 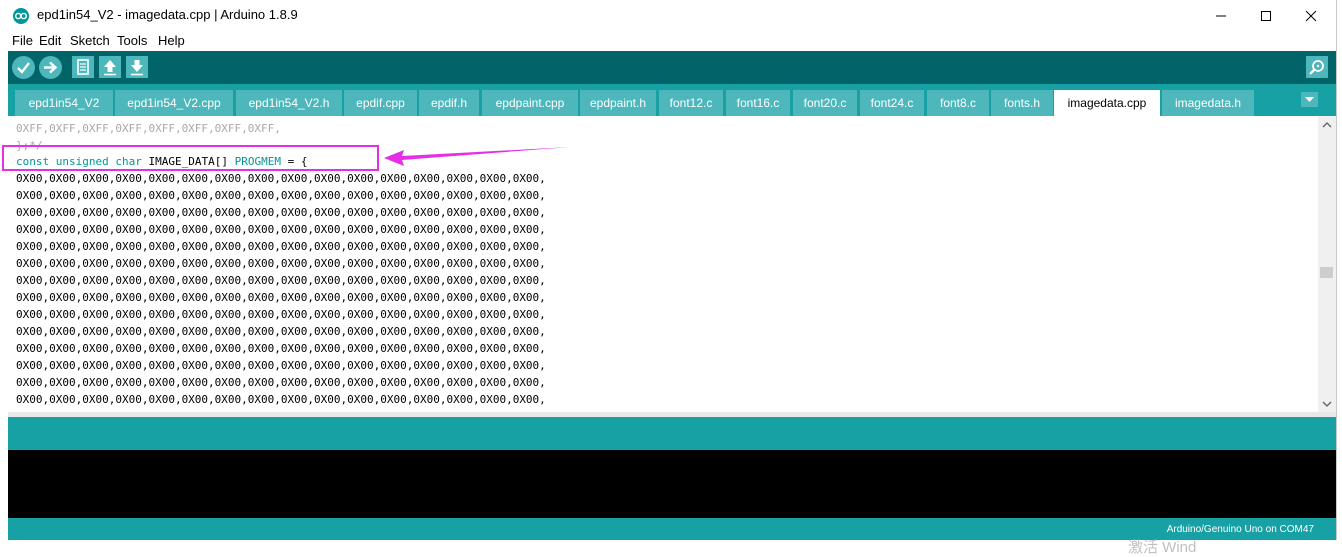 I want to click on arrow-right-icon, so click(x=51, y=67).